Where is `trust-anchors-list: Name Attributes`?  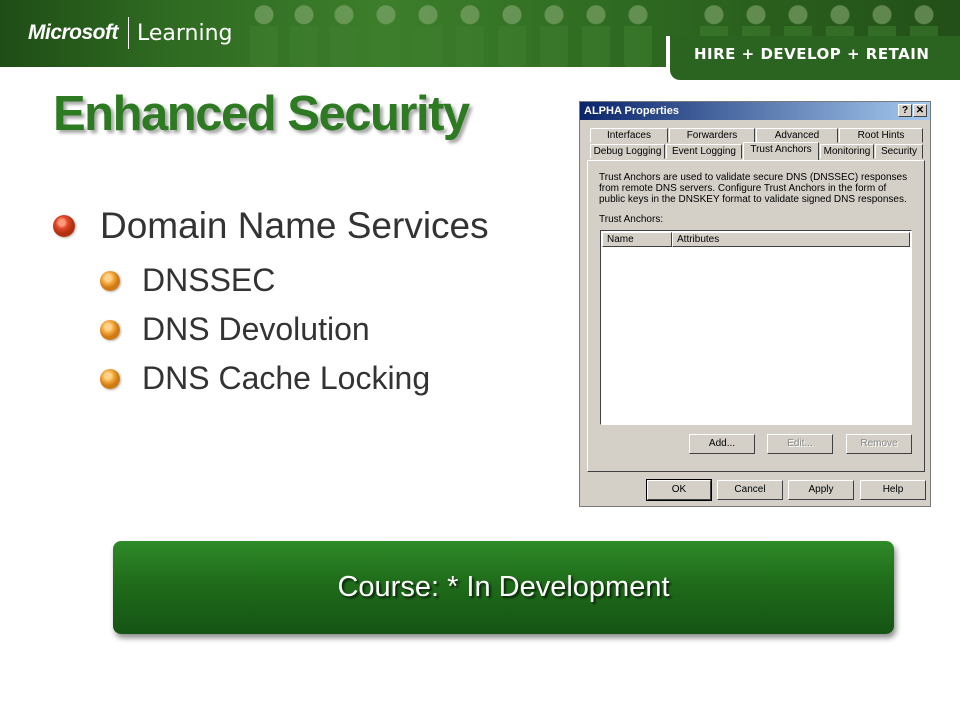 trust-anchors-list: Name Attributes is located at coordinates (756, 327).